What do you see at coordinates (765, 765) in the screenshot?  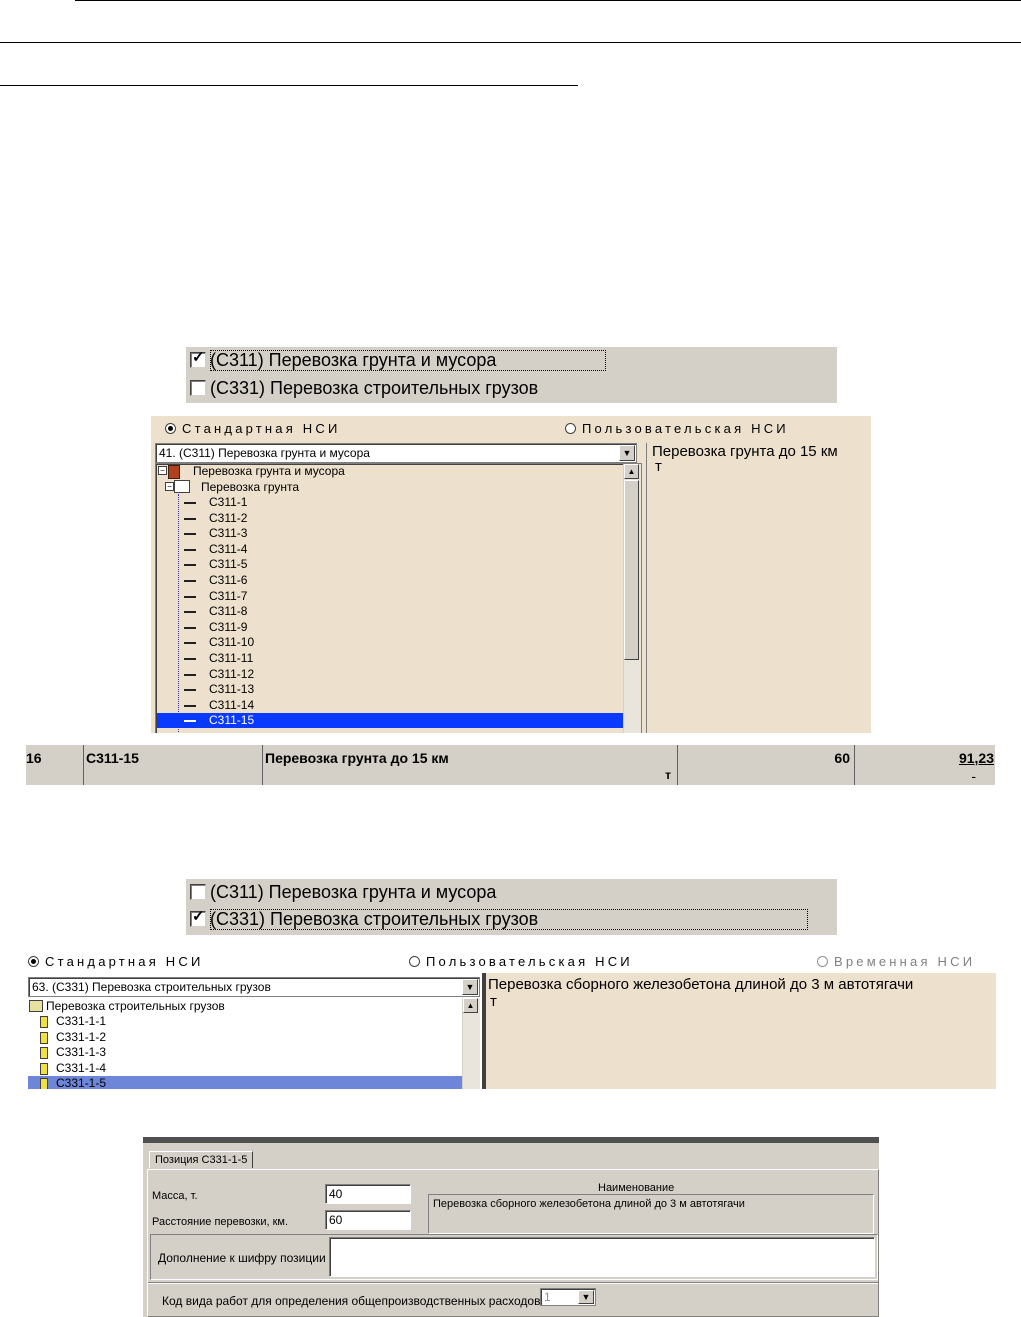 I see `qty-cell: 60` at bounding box center [765, 765].